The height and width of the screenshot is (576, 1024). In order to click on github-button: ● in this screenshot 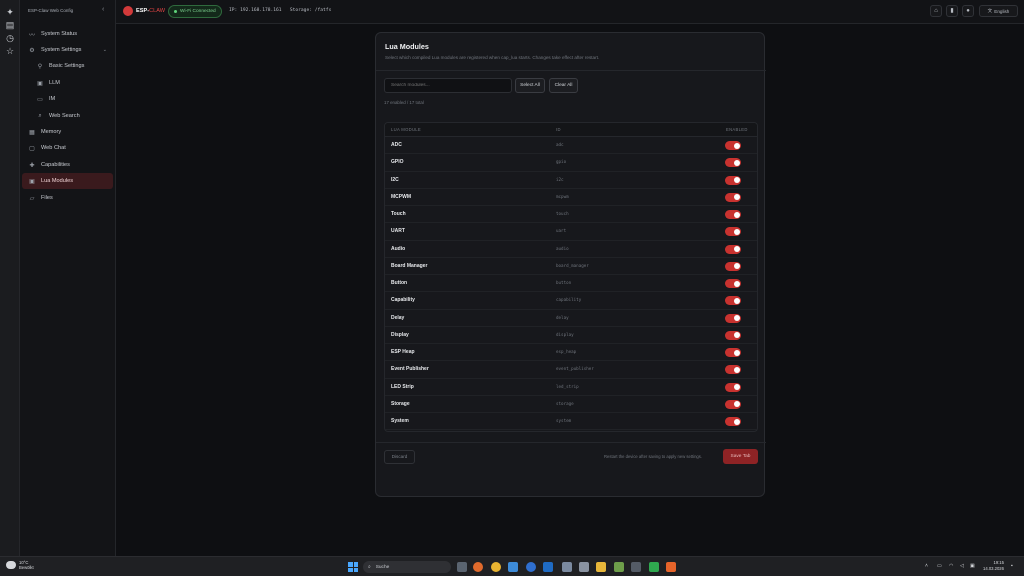, I will do `click(968, 11)`.